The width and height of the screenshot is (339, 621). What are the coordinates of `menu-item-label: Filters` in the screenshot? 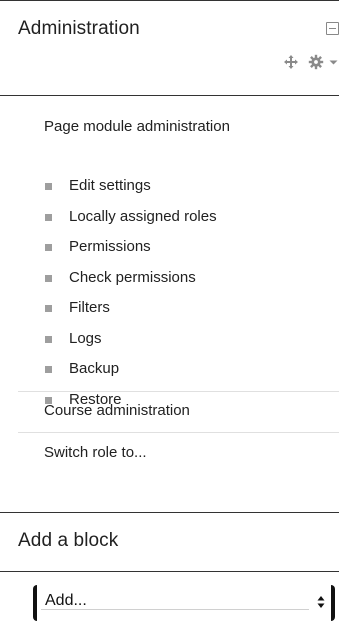 It's located at (89, 307).